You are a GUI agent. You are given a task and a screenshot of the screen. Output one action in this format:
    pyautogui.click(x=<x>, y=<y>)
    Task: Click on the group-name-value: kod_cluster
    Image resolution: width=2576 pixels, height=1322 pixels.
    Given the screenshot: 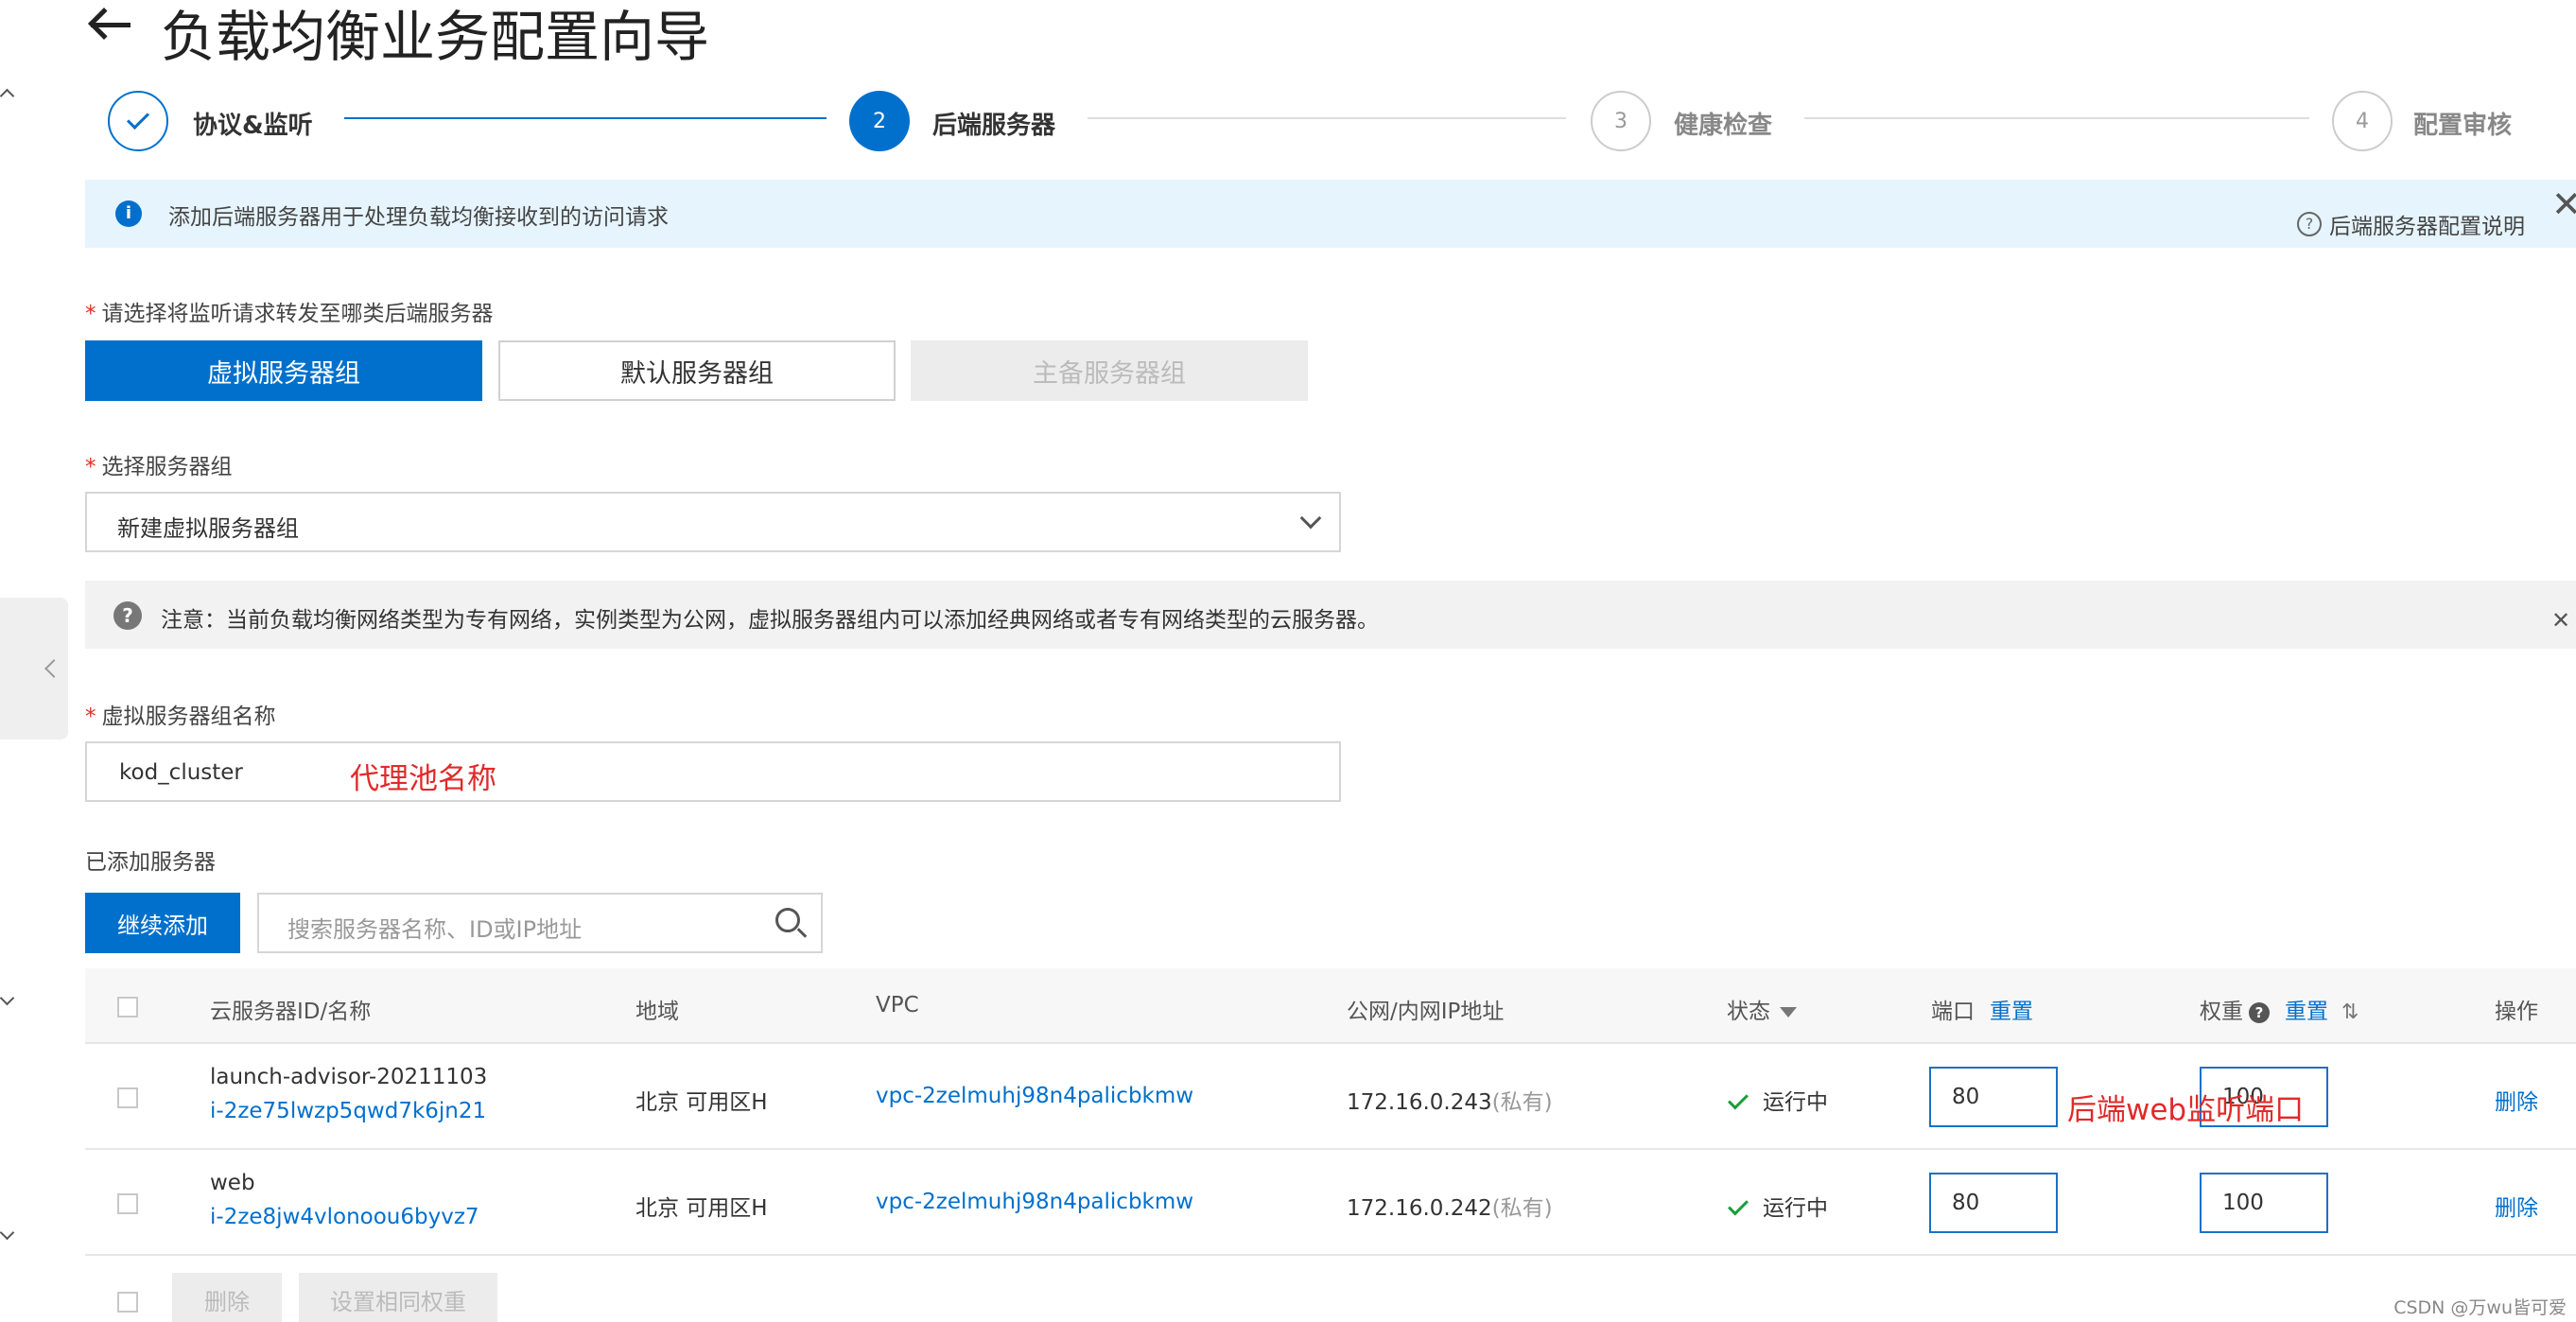 What is the action you would take?
    pyautogui.click(x=181, y=772)
    